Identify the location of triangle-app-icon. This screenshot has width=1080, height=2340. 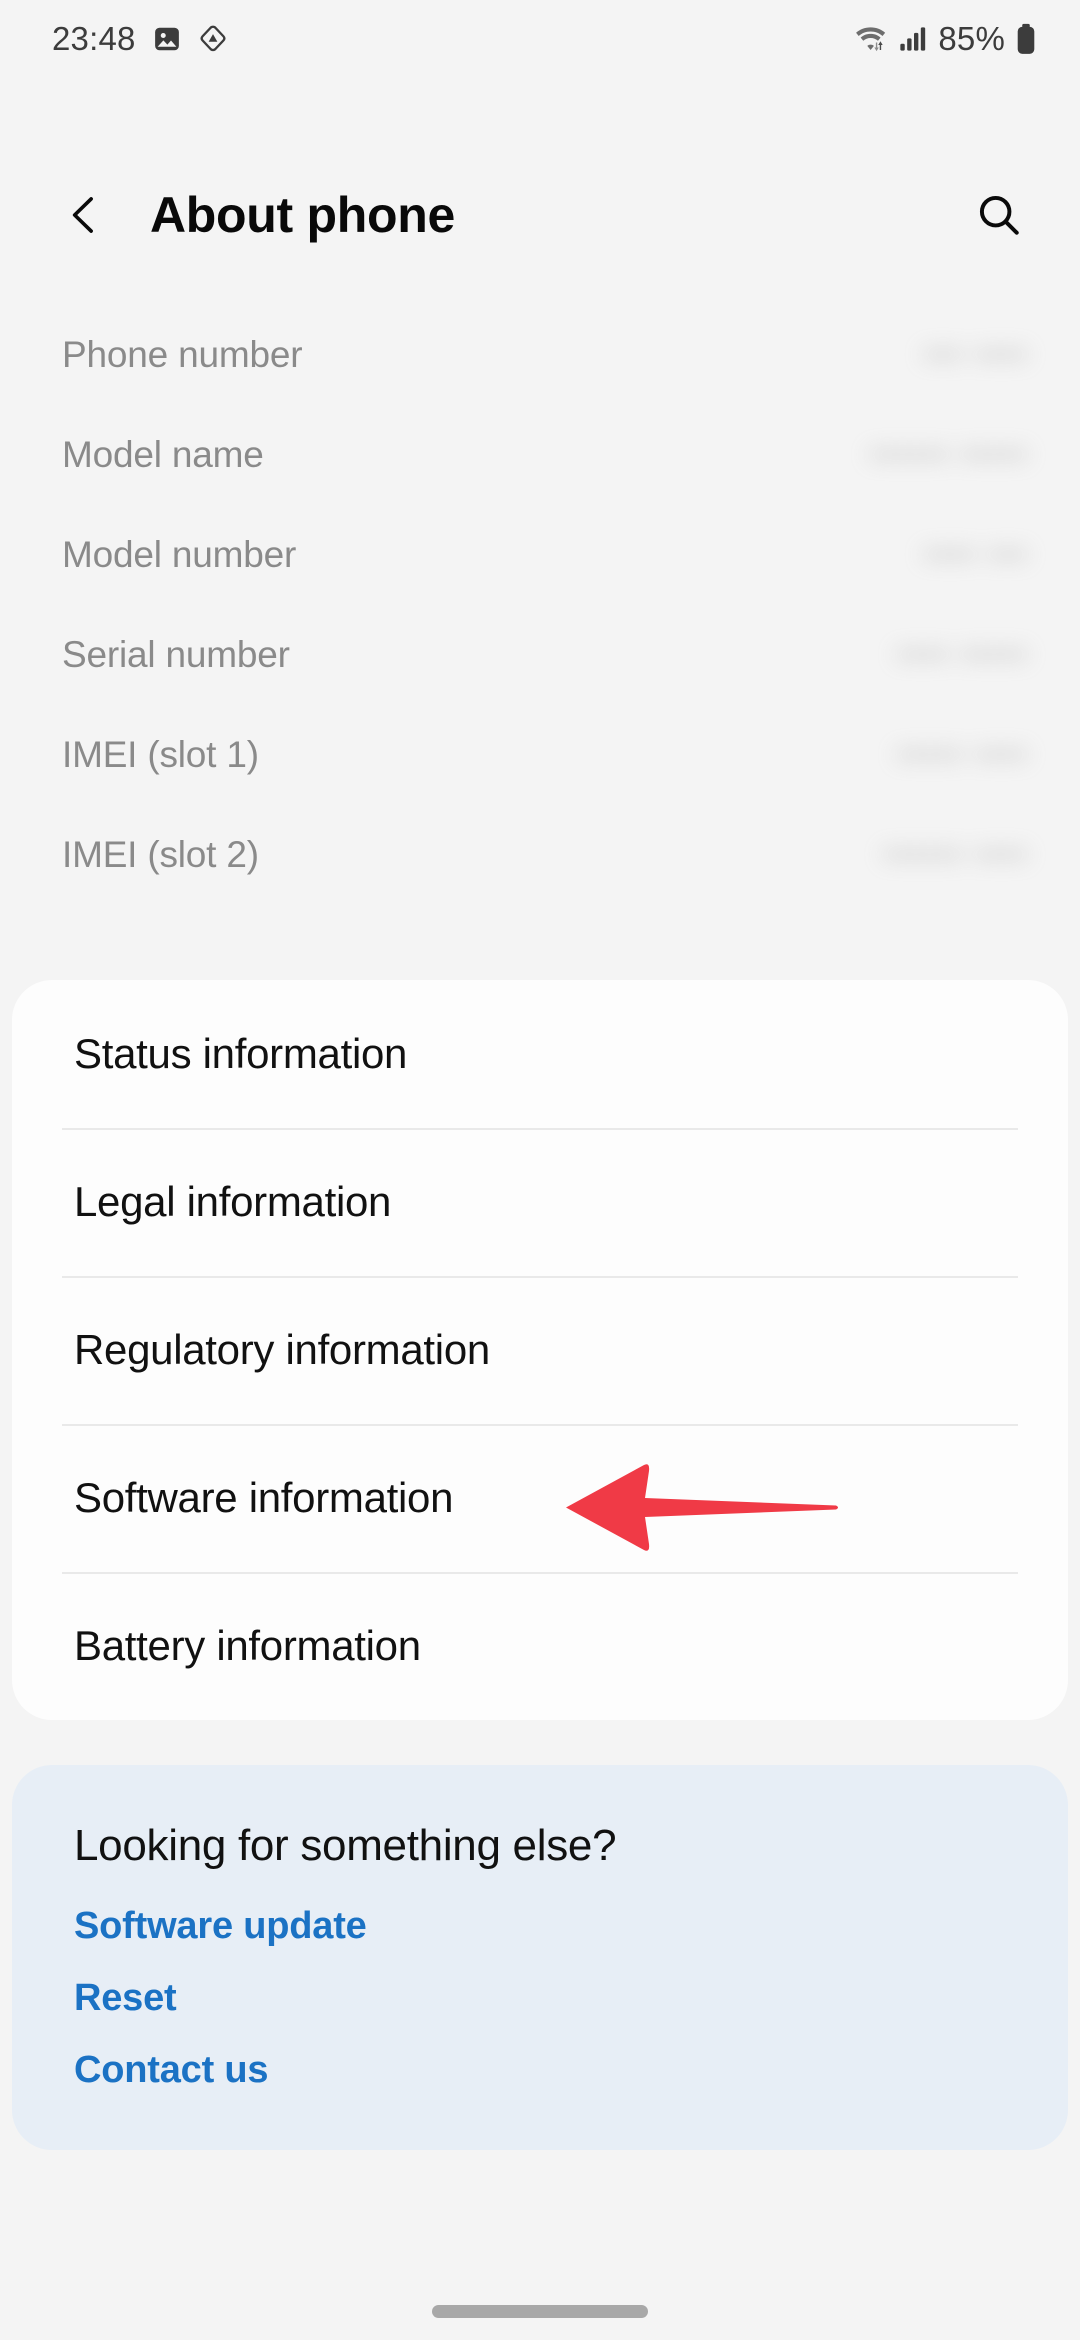
(213, 39).